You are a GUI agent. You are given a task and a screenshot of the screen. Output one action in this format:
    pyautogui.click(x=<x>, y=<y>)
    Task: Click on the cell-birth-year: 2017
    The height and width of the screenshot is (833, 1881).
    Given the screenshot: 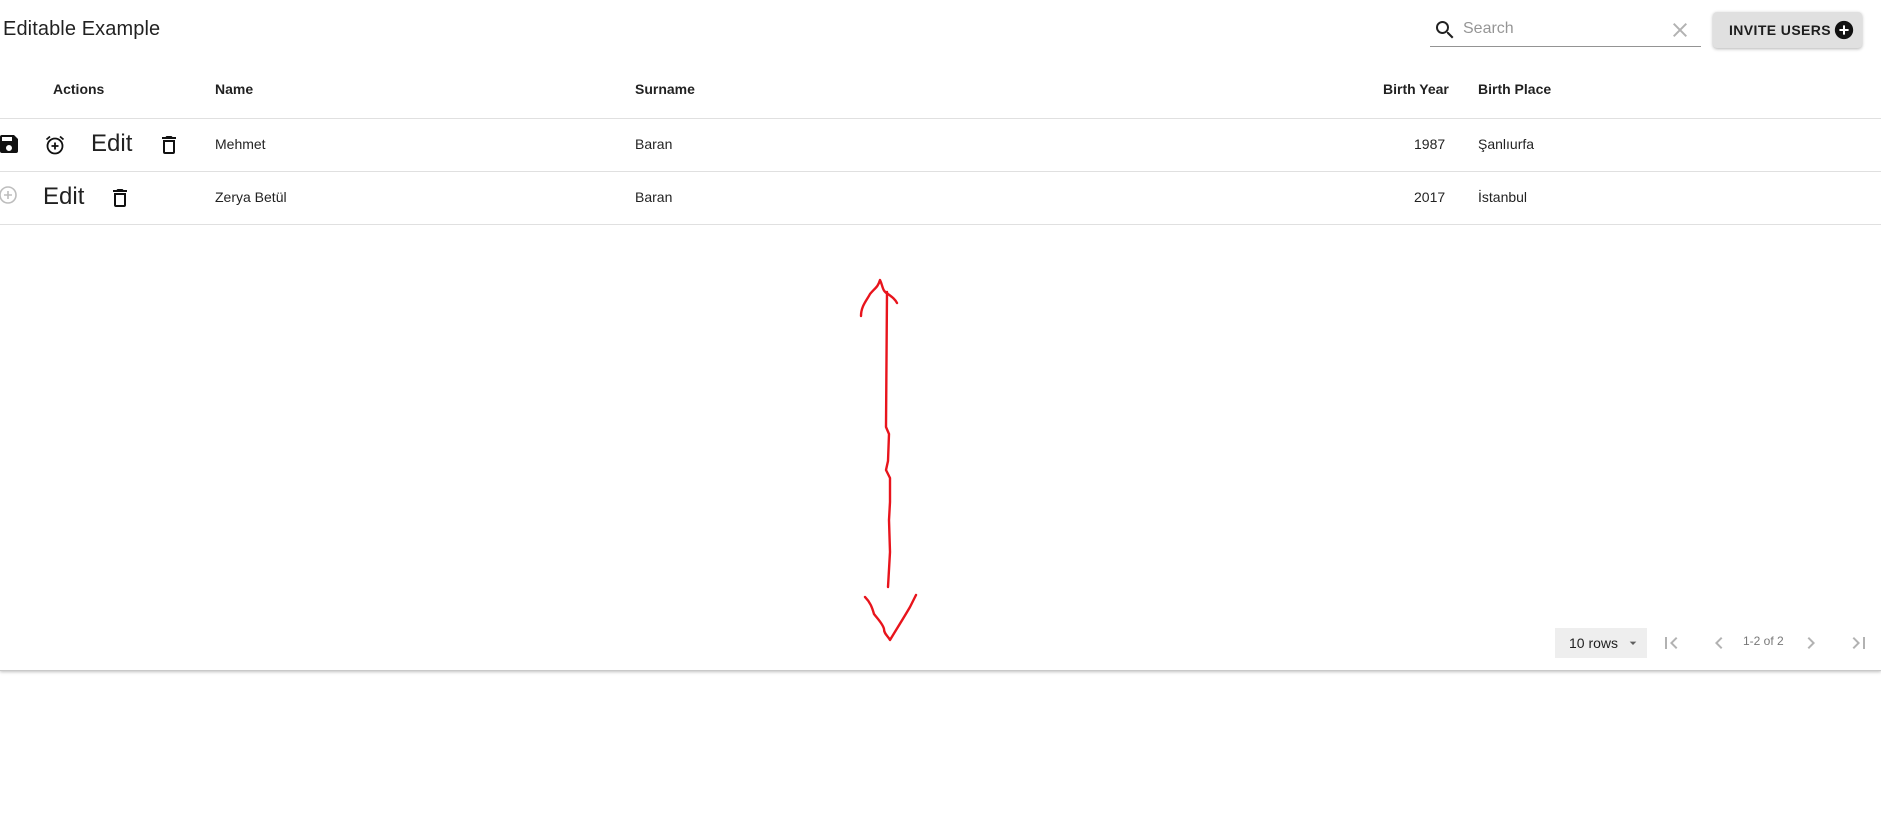 What is the action you would take?
    pyautogui.click(x=1430, y=197)
    